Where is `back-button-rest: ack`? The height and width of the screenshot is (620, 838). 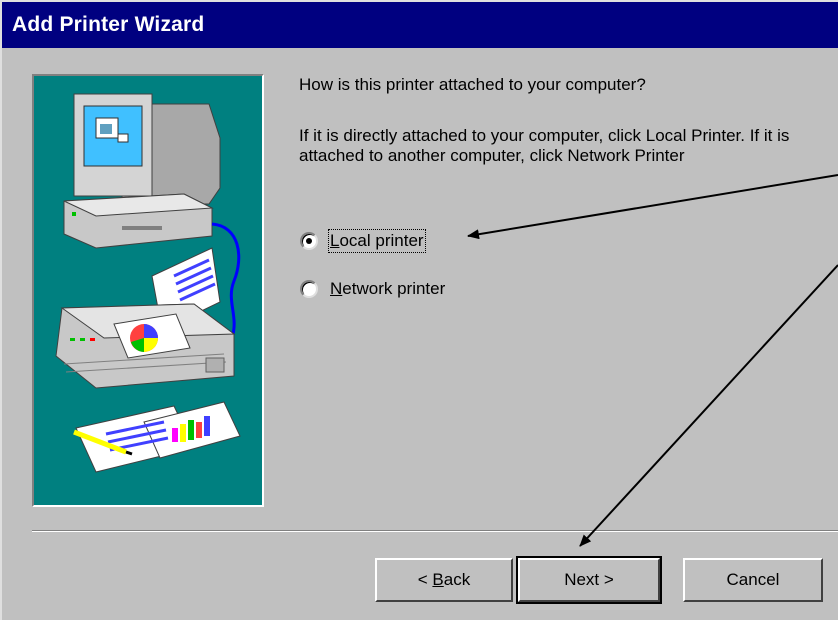 back-button-rest: ack is located at coordinates (457, 579).